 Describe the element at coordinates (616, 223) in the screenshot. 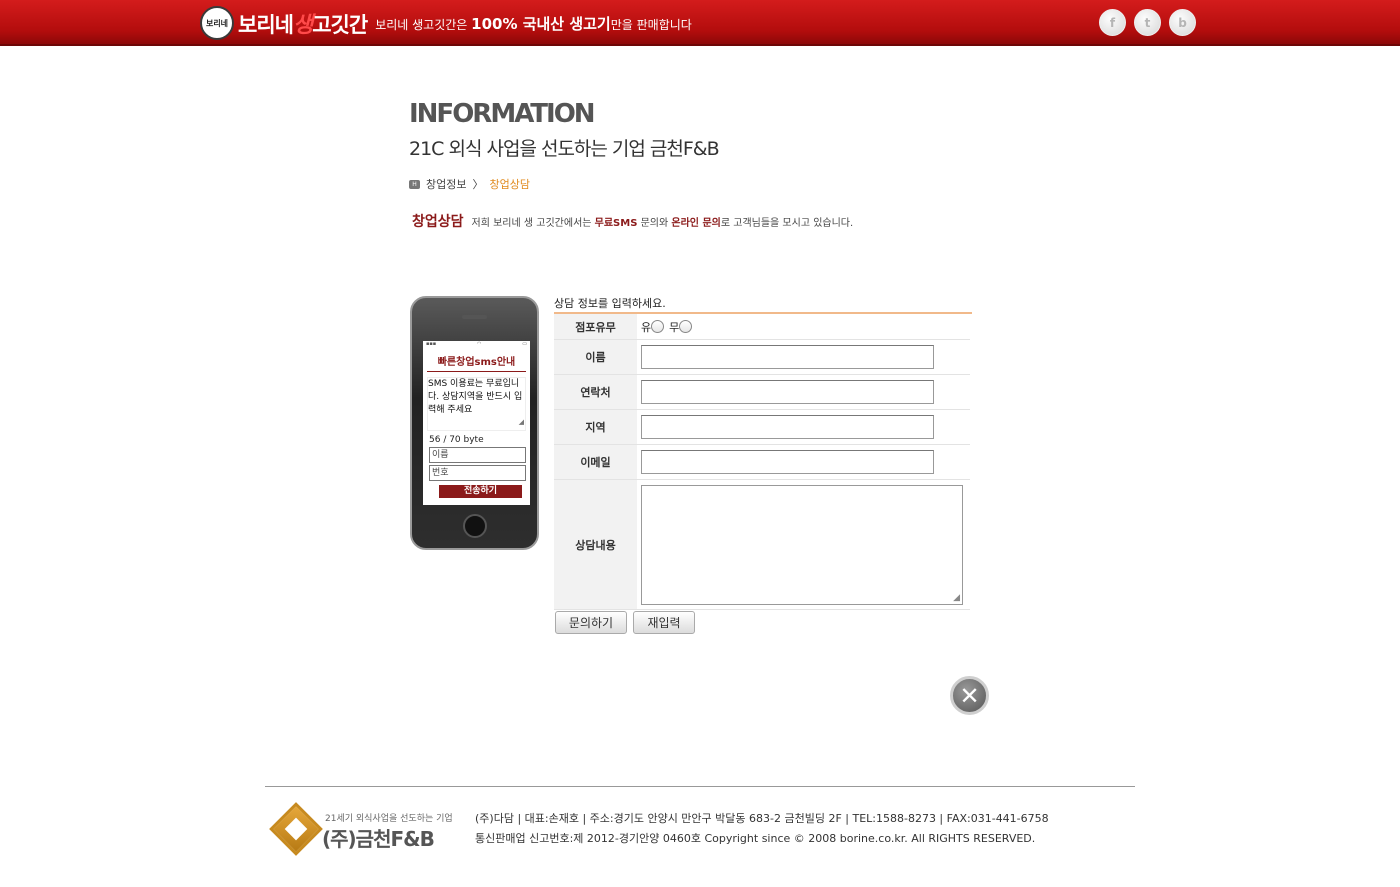

I see `intro-highlight-sms: 무료SMS` at that location.